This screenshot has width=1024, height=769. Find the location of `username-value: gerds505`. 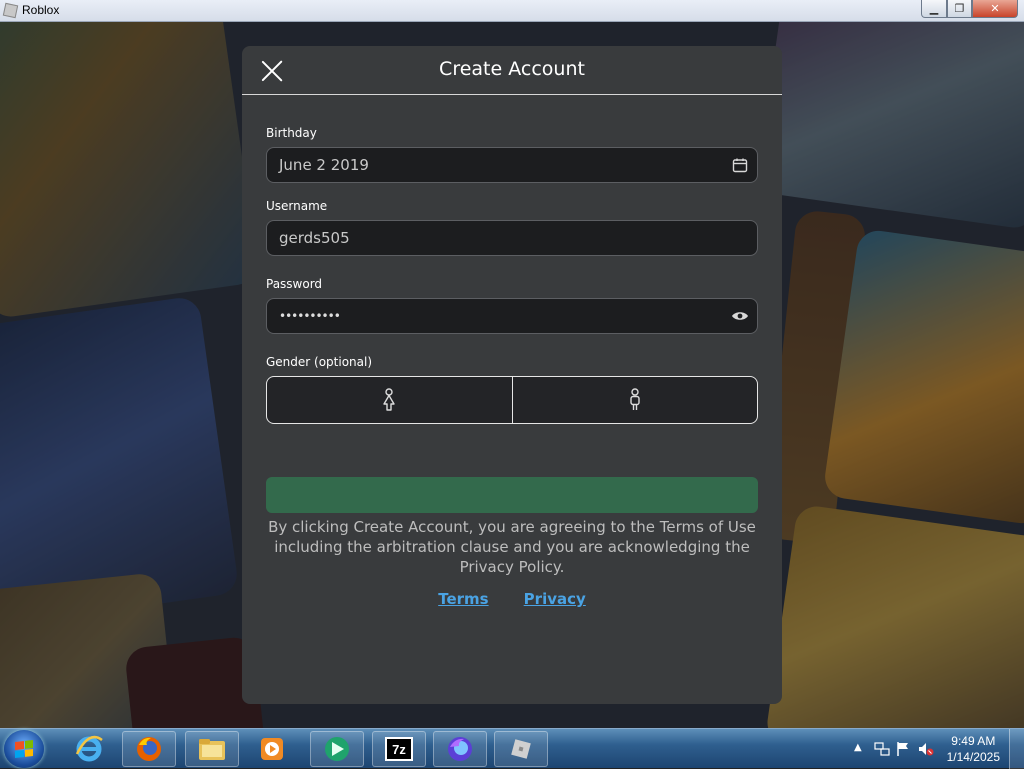

username-value: gerds505 is located at coordinates (314, 238).